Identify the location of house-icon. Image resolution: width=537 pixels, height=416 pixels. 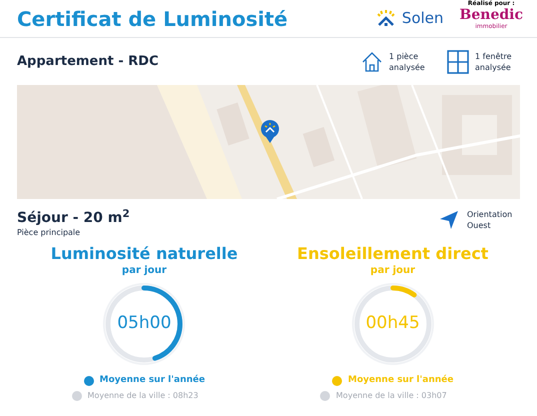
(372, 61).